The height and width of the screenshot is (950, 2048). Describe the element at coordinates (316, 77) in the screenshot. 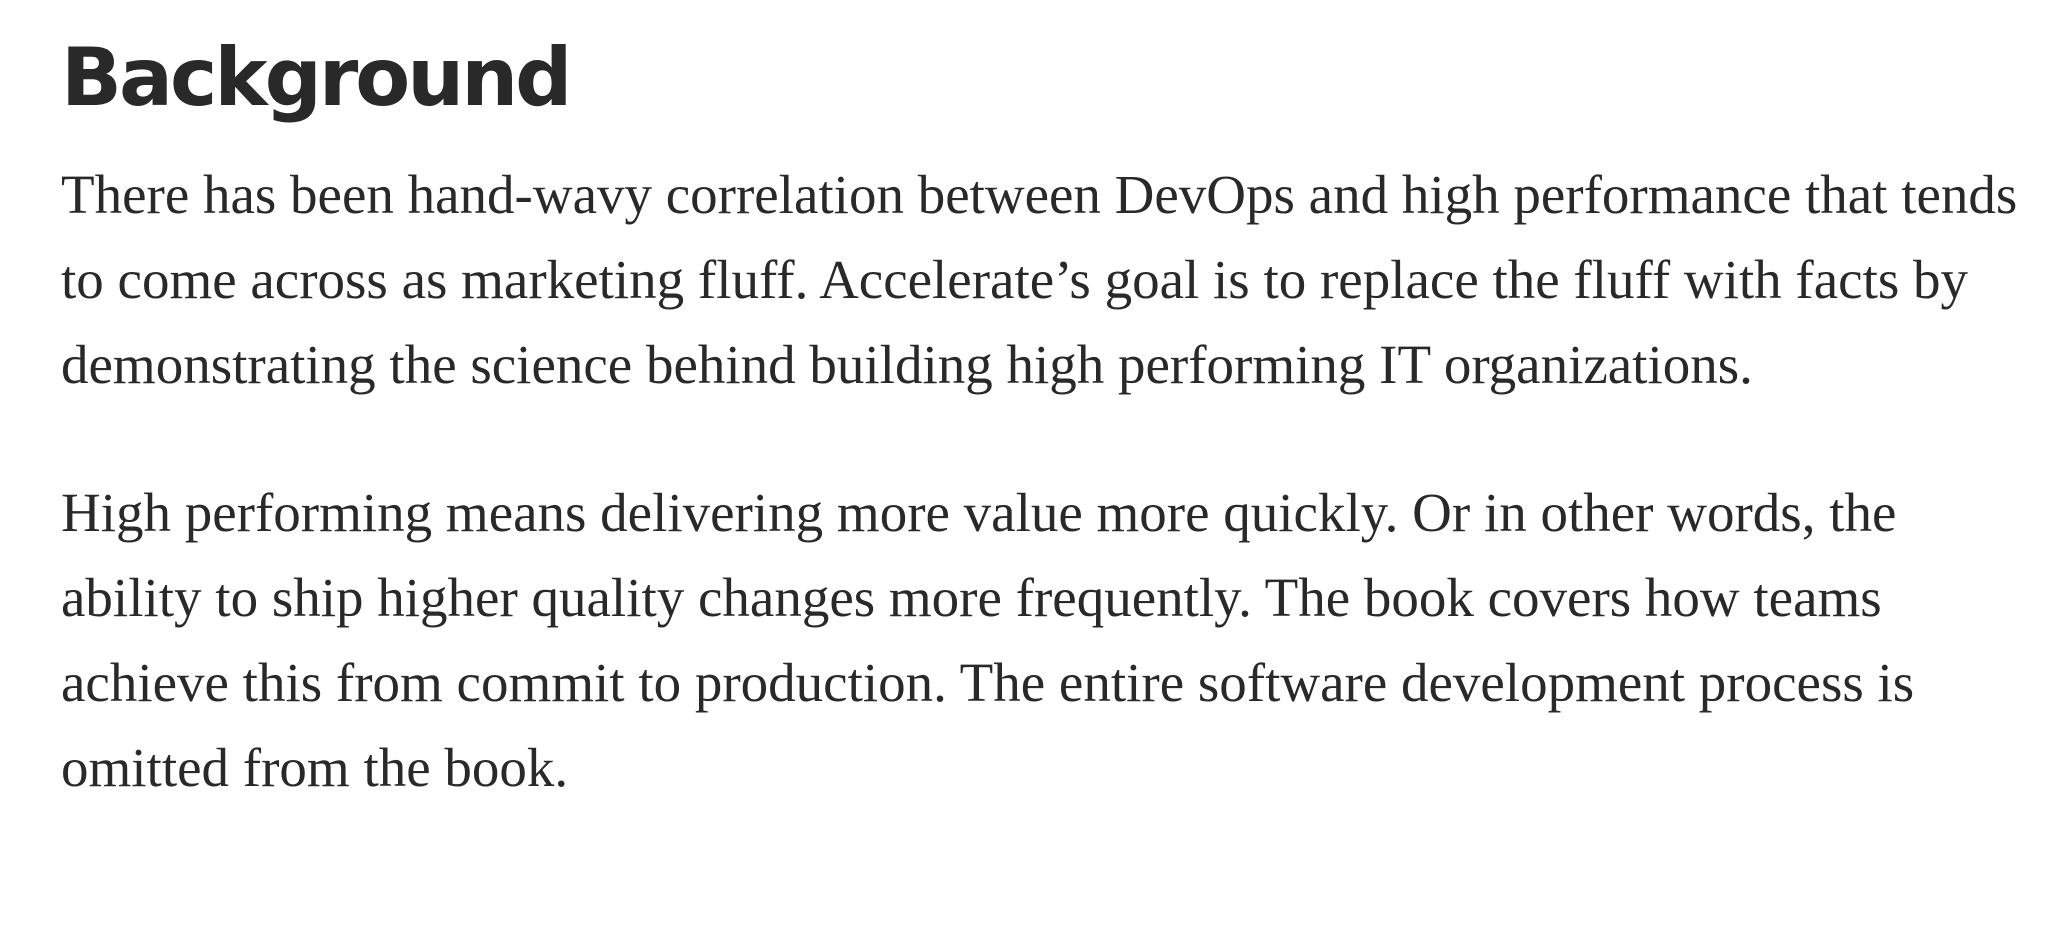

I see `section-heading: Background` at that location.